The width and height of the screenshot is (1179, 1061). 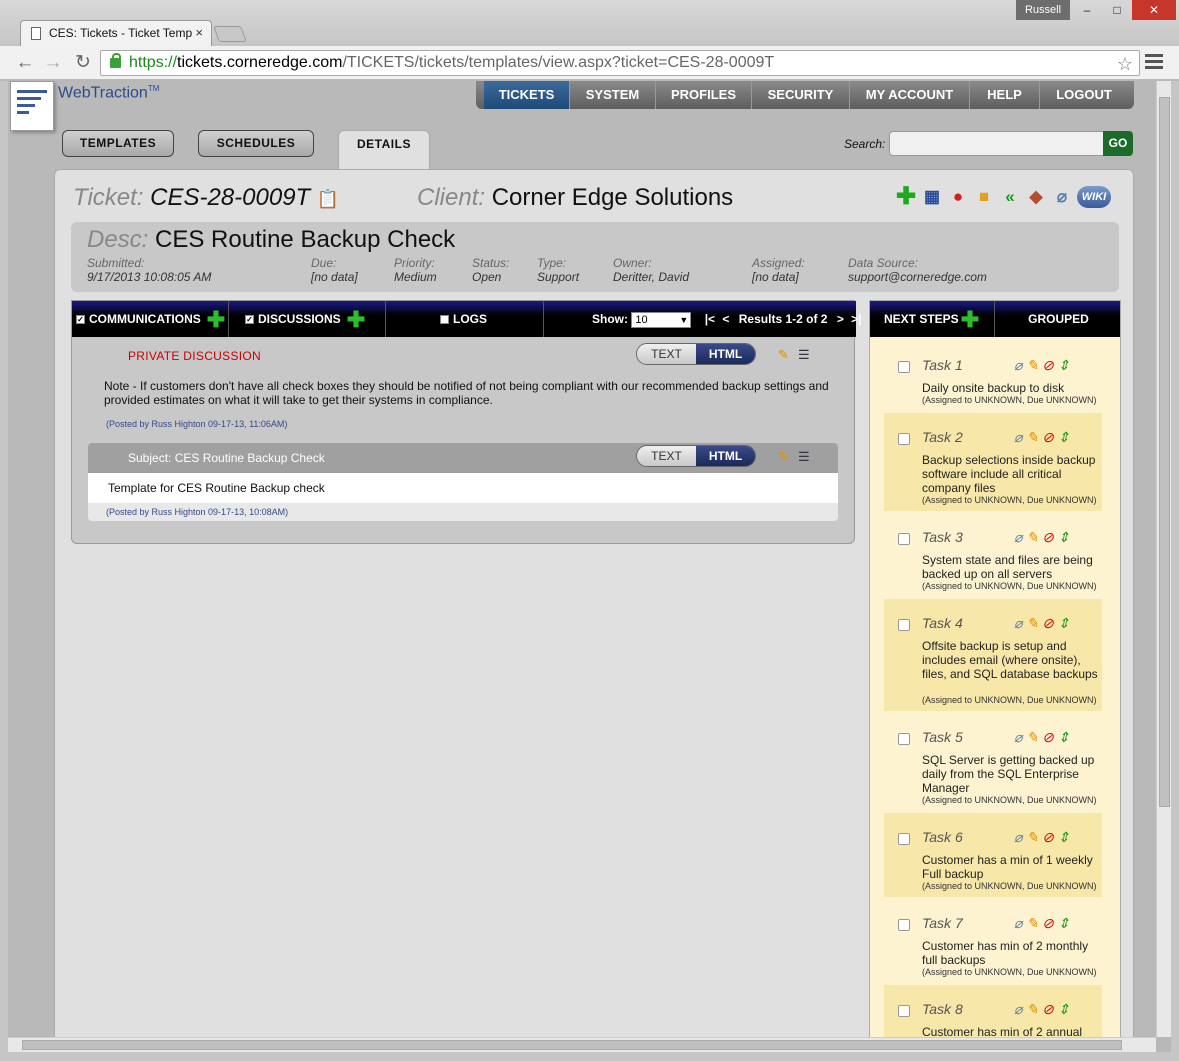 I want to click on grouped-tab: GROUPED, so click(x=1057, y=319).